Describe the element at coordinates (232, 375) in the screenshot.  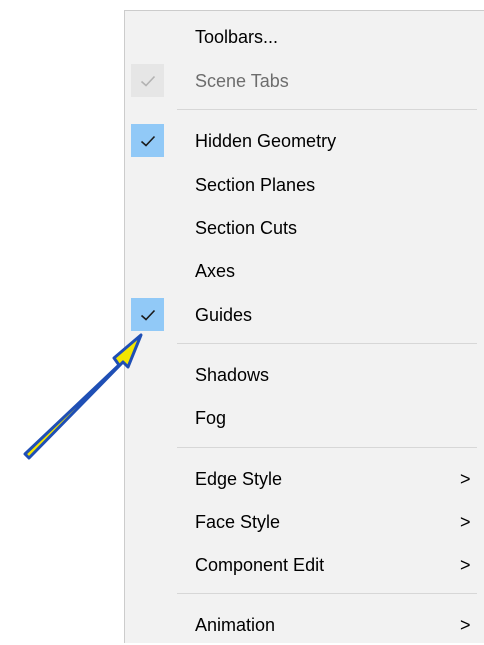
I see `menu-item-label: Shadows` at that location.